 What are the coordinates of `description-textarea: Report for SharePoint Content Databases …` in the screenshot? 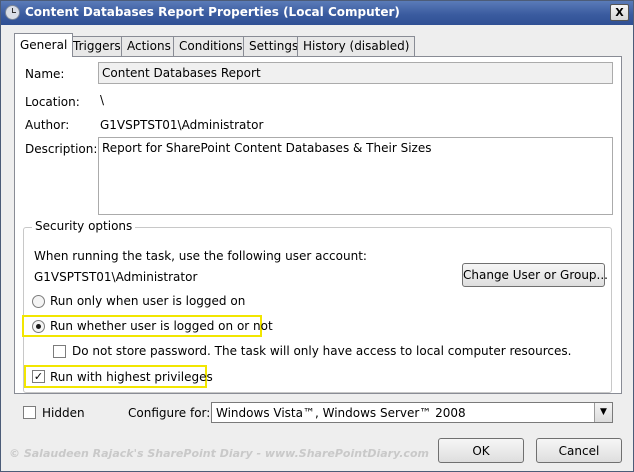 It's located at (355, 176).